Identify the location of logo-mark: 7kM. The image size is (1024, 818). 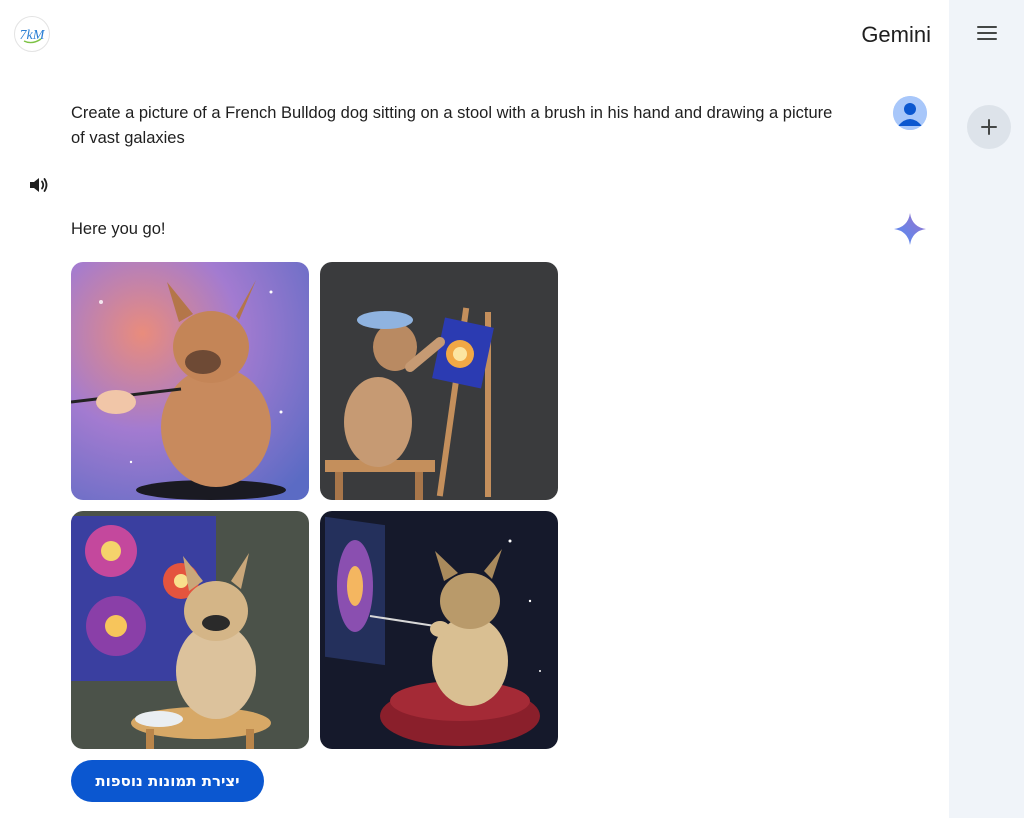
(33, 36).